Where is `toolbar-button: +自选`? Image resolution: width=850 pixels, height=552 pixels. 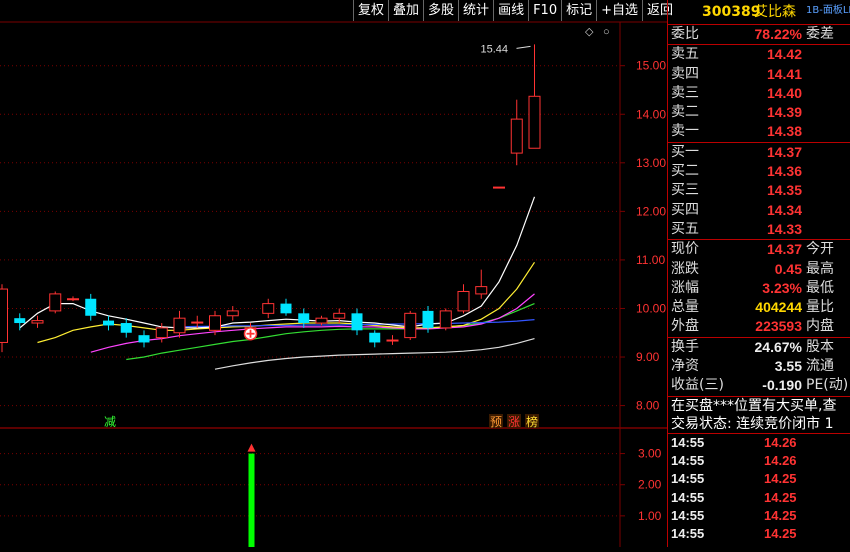
toolbar-button: +自选 is located at coordinates (619, 10).